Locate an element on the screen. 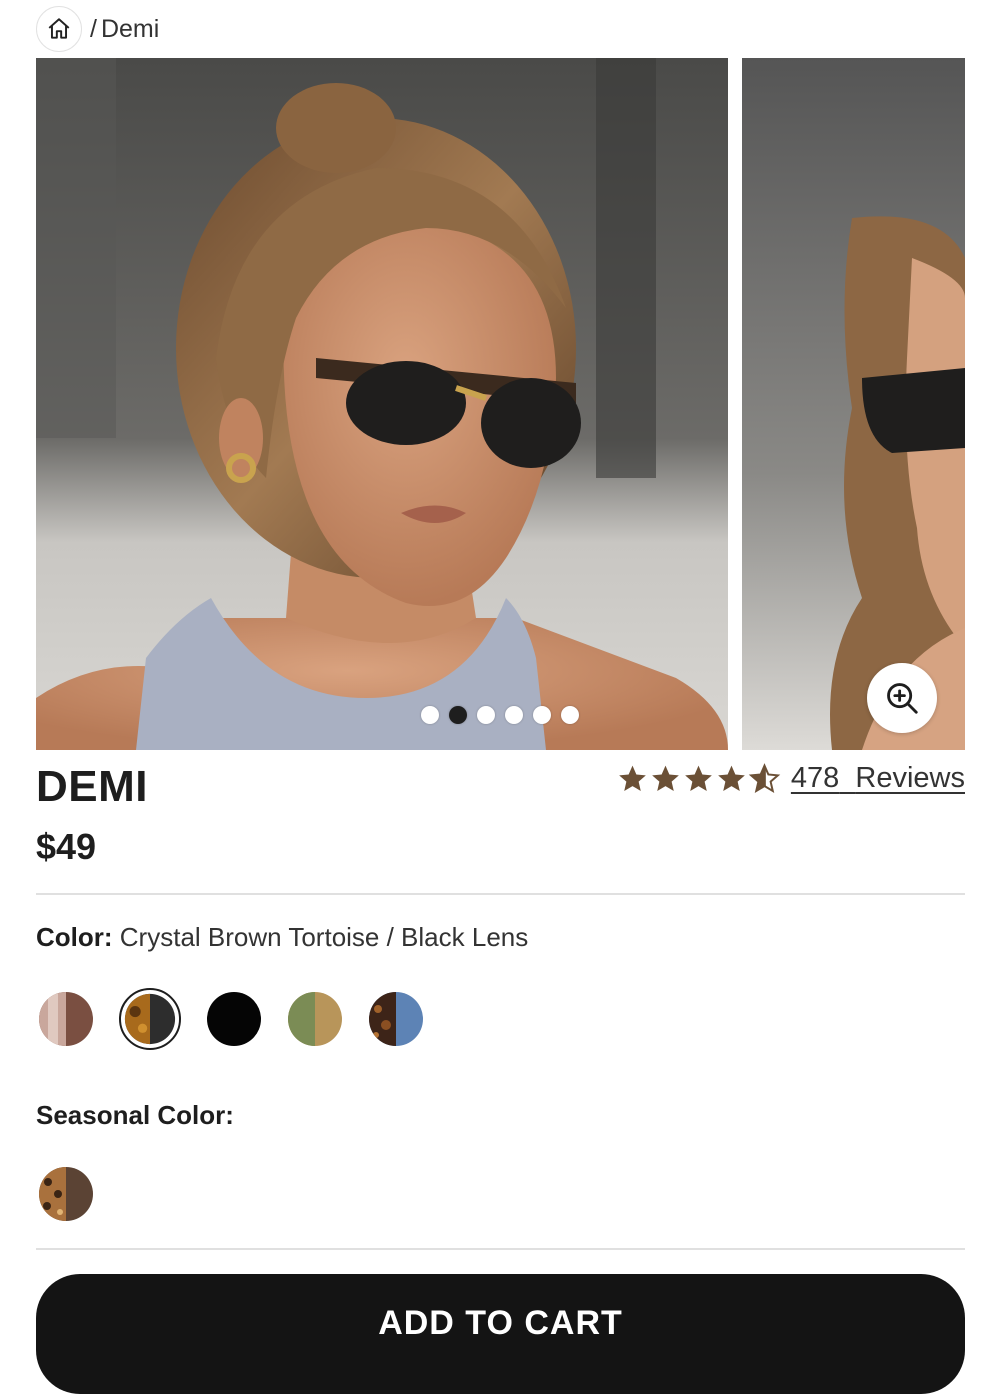 Image resolution: width=1000 pixels, height=1394 pixels. model-photo-side is located at coordinates (853, 404).